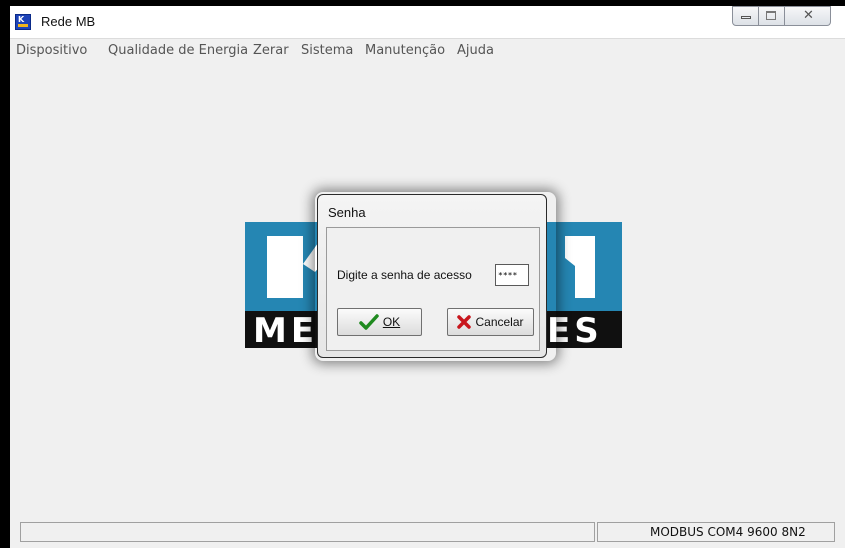 The image size is (845, 548). What do you see at coordinates (728, 532) in the screenshot?
I see `connection-status-text: MODBUS COM4 9600 8N2` at bounding box center [728, 532].